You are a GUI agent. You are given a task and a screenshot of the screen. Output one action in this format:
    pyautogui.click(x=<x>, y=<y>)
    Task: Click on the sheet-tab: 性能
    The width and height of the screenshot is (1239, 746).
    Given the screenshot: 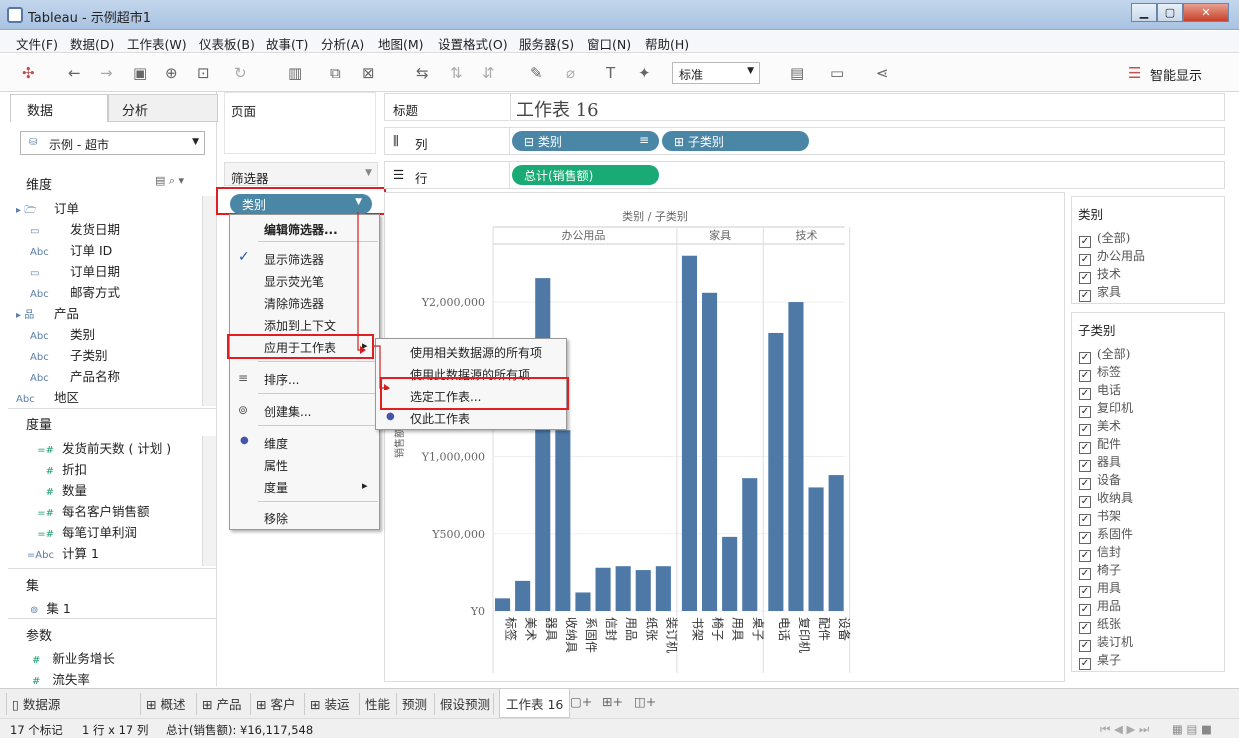 What is the action you would take?
    pyautogui.click(x=377, y=703)
    